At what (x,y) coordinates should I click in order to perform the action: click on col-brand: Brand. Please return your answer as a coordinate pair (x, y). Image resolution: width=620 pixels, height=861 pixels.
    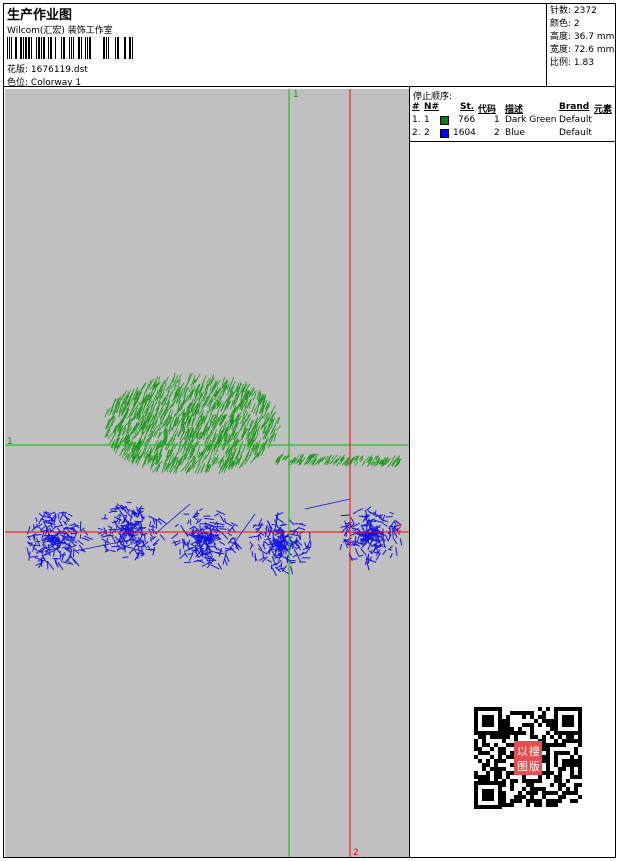
    Looking at the image, I should click on (574, 107).